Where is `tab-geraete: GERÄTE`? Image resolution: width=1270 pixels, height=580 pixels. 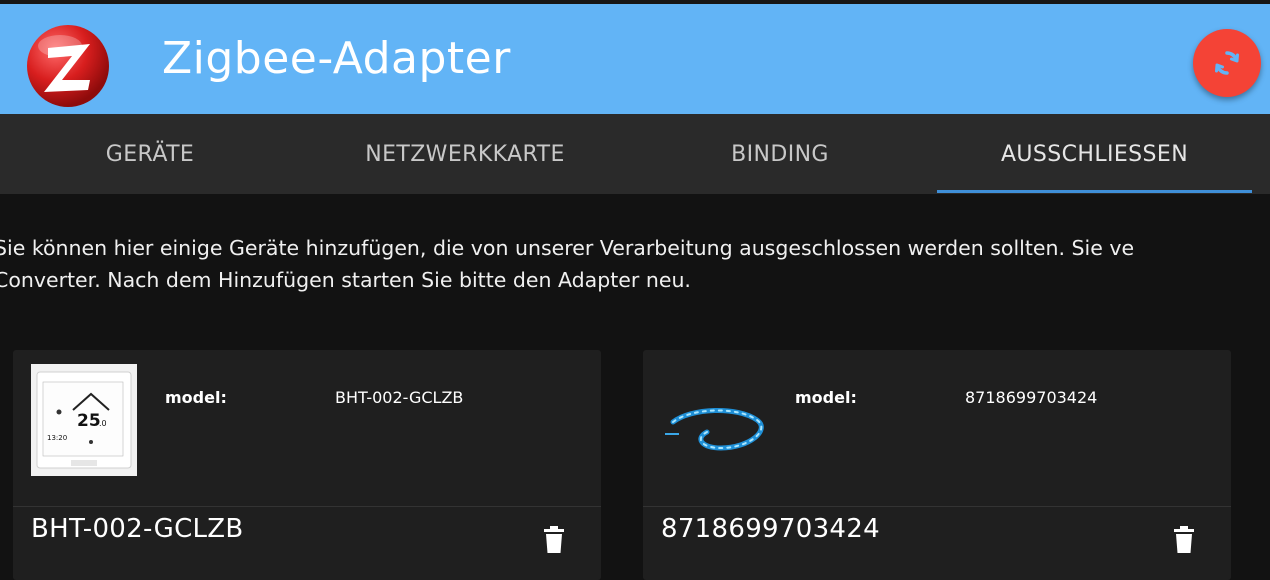 tab-geraete: GERÄTE is located at coordinates (150, 154).